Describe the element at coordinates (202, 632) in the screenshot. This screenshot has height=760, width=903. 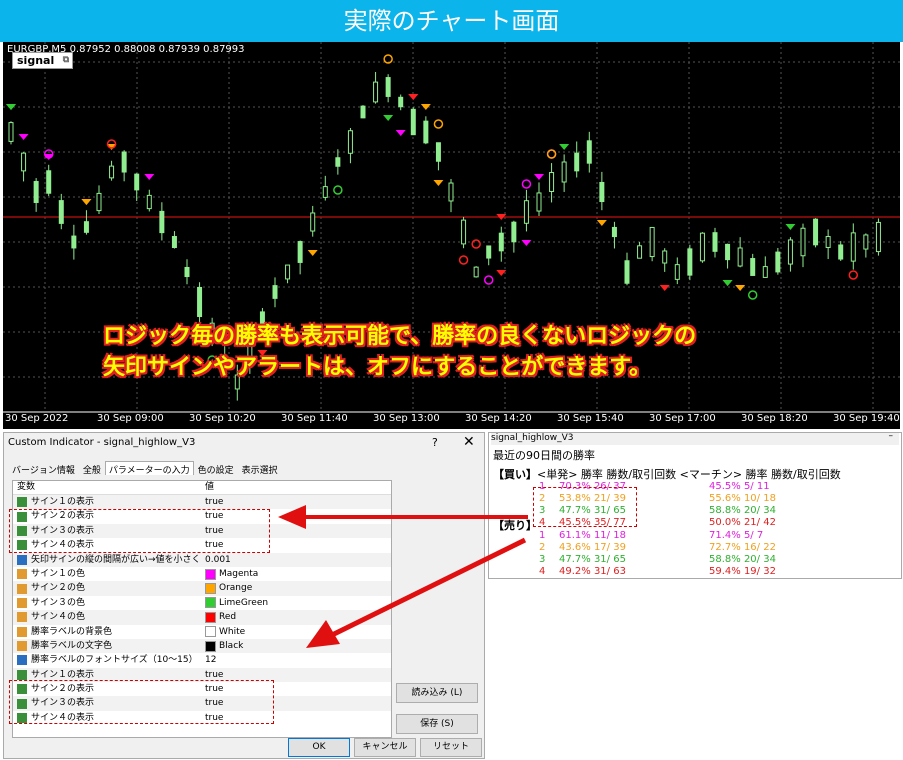
I see `table-row: 勝率ラベルの背景色 White` at that location.